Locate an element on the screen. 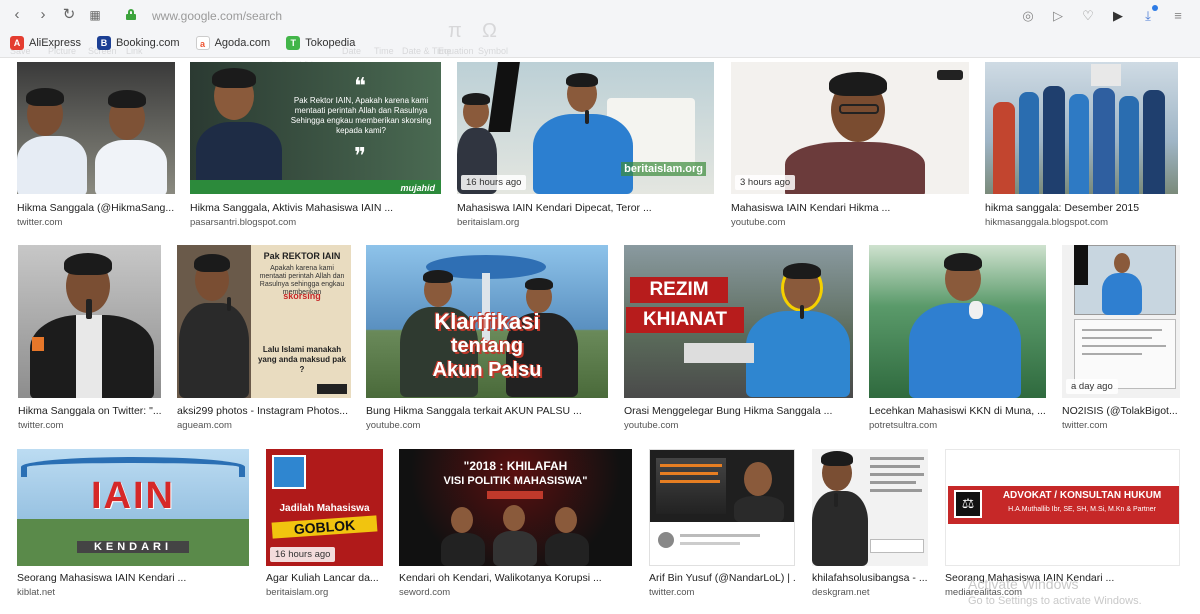 The height and width of the screenshot is (614, 1200). tokopedia-icon: T is located at coordinates (293, 43).